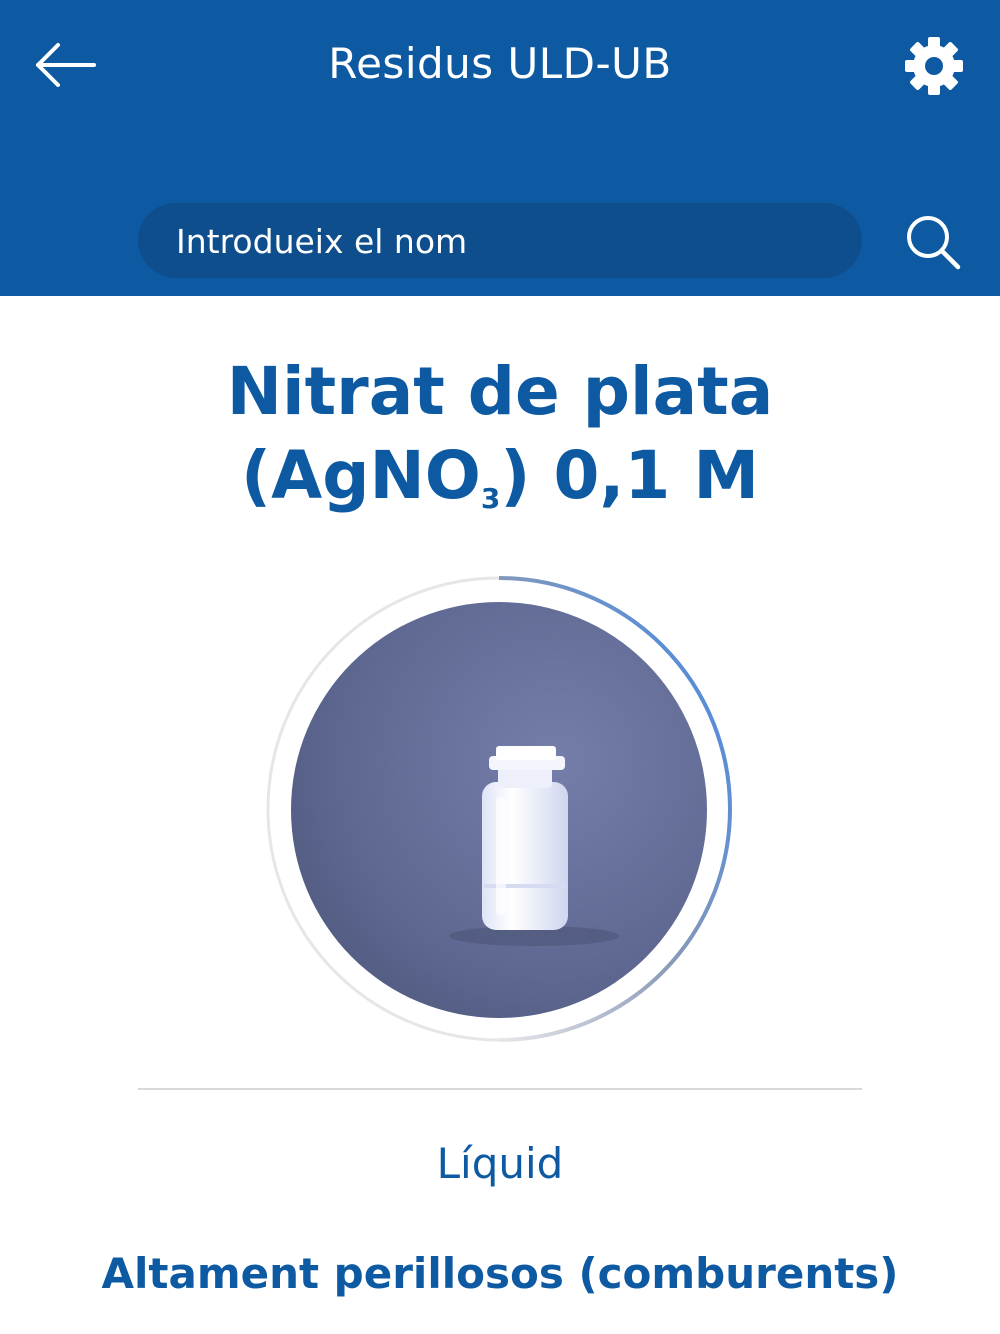  I want to click on product-title: Nitrat de plata (AgNO3) 0,1 M, so click(500, 445).